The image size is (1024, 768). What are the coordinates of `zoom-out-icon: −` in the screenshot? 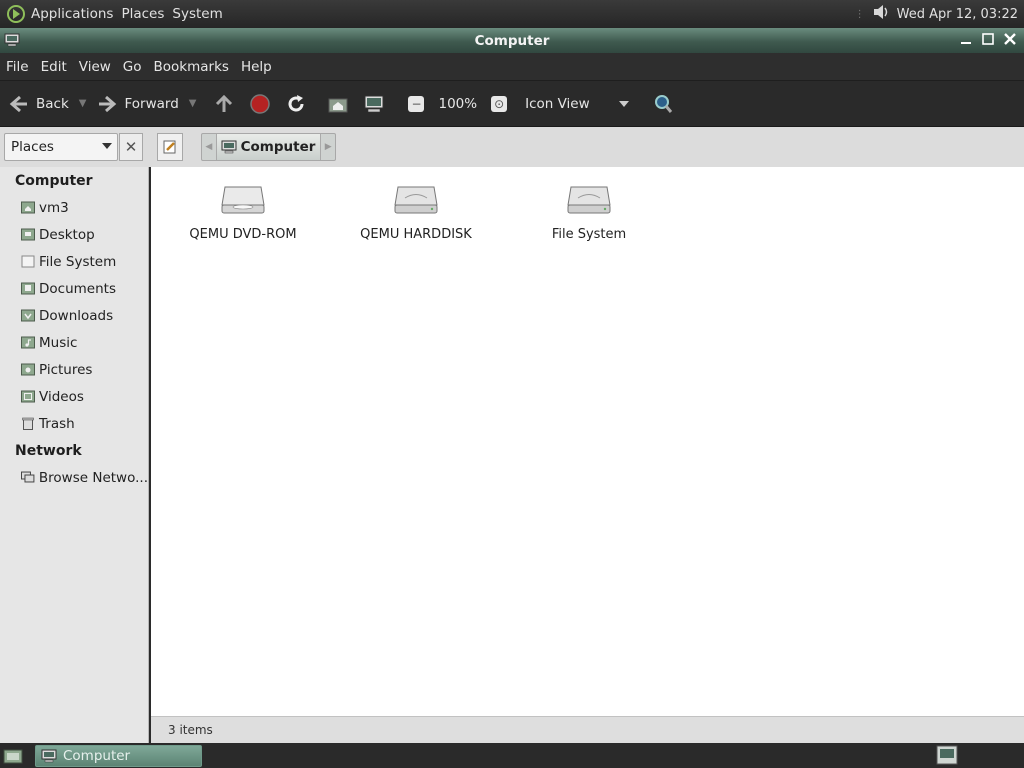 It's located at (416, 104).